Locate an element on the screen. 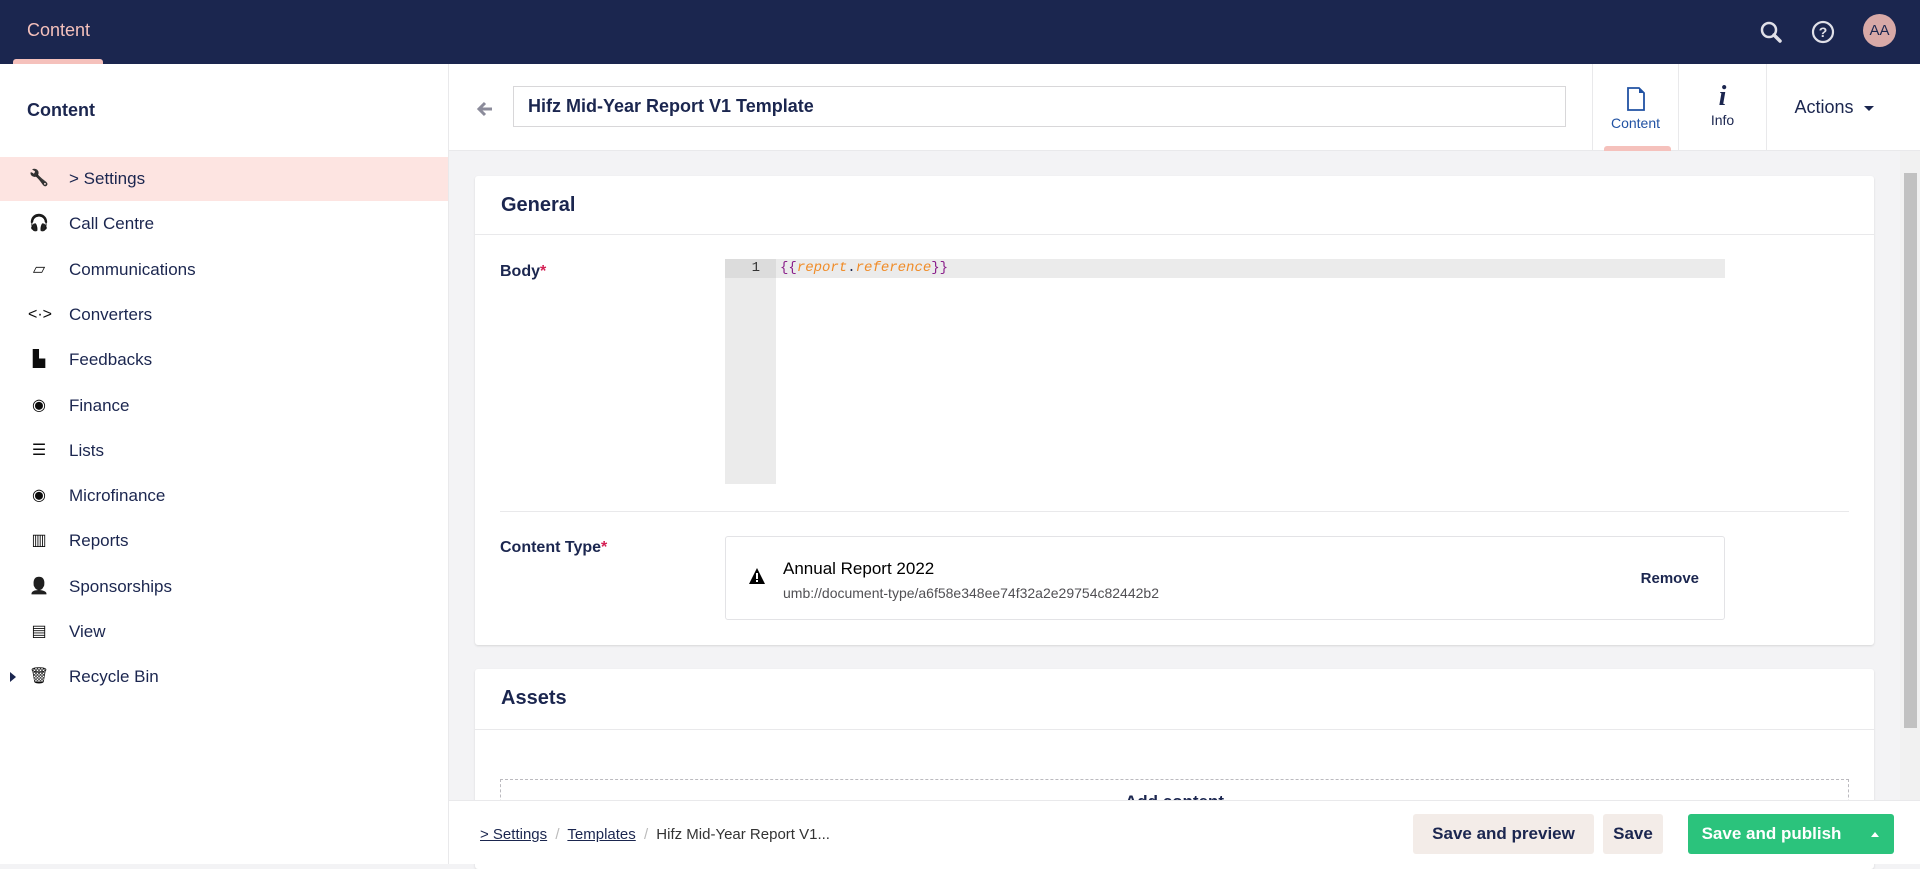  users-icon: 👤 is located at coordinates (39, 586).